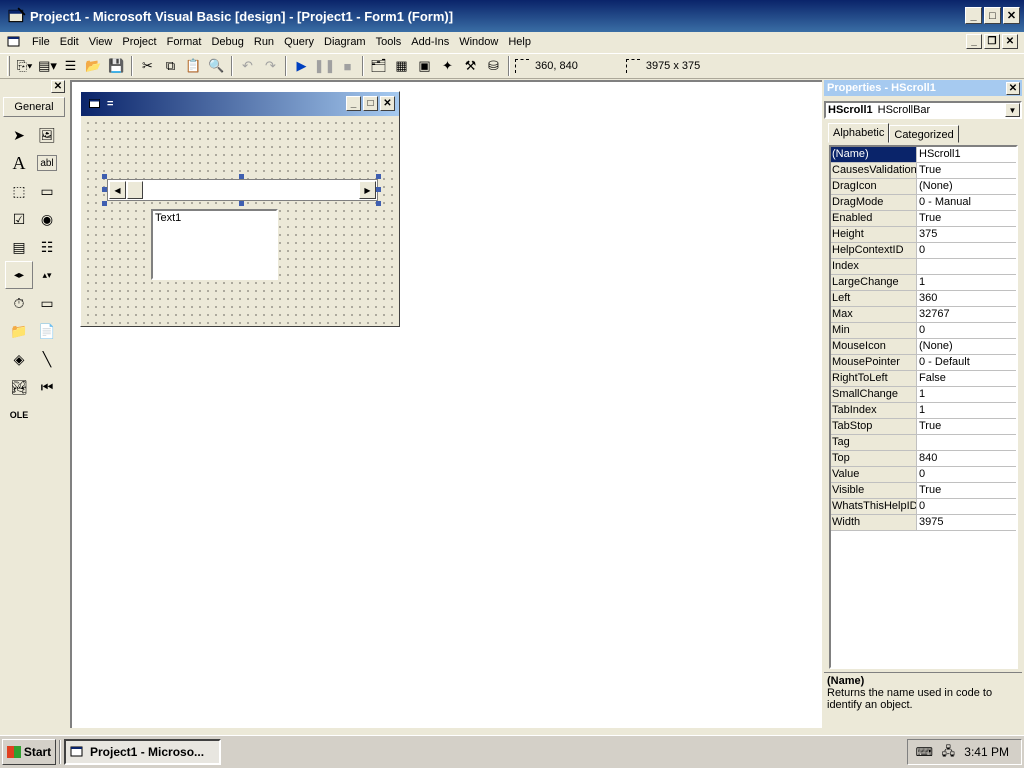  I want to click on data-view-icon: ⛁, so click(493, 66).